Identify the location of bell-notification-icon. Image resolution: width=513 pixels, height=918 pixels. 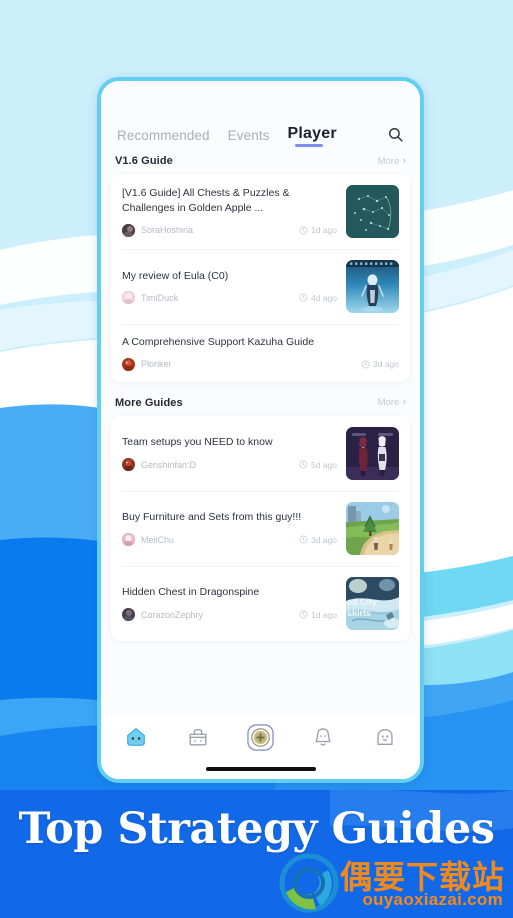
(323, 737).